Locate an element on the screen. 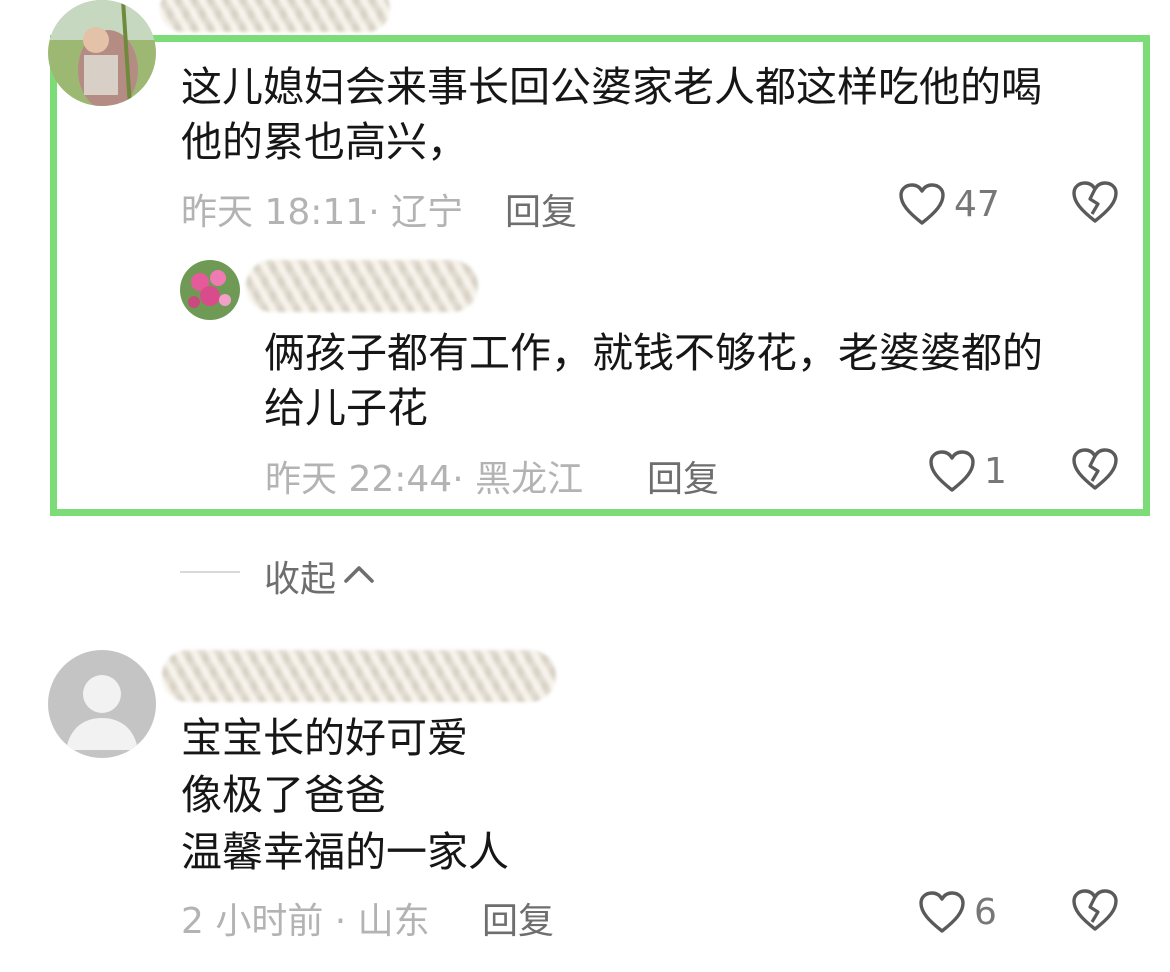 The image size is (1170, 972). reply-text: 俩孩子都有工作，就钱不够花，老婆婆都的 给儿子花 is located at coordinates (694, 381).